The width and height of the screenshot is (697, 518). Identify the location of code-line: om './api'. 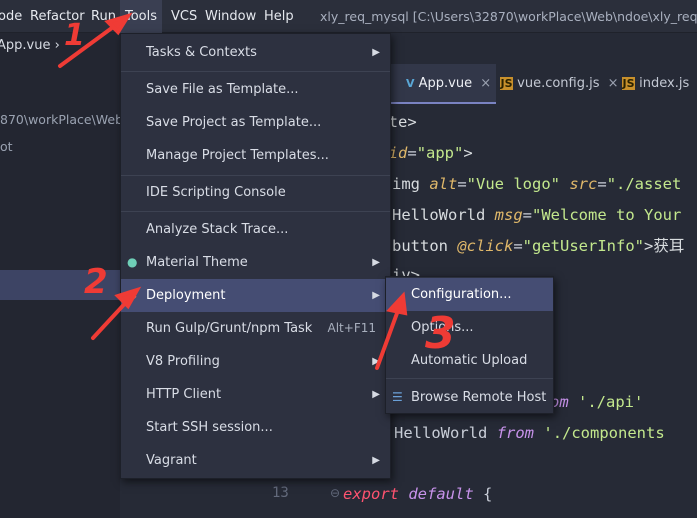
(597, 402).